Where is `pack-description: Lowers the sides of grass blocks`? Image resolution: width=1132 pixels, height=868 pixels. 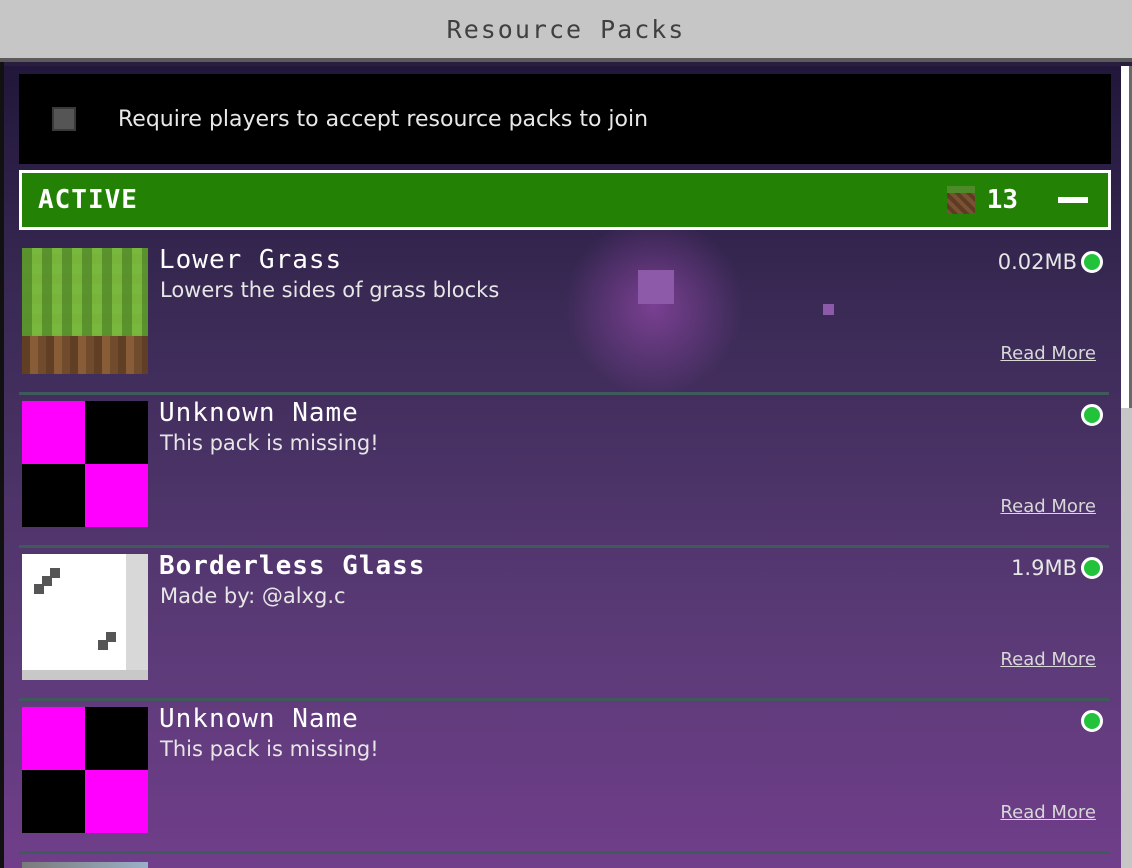
pack-description: Lowers the sides of grass blocks is located at coordinates (330, 290).